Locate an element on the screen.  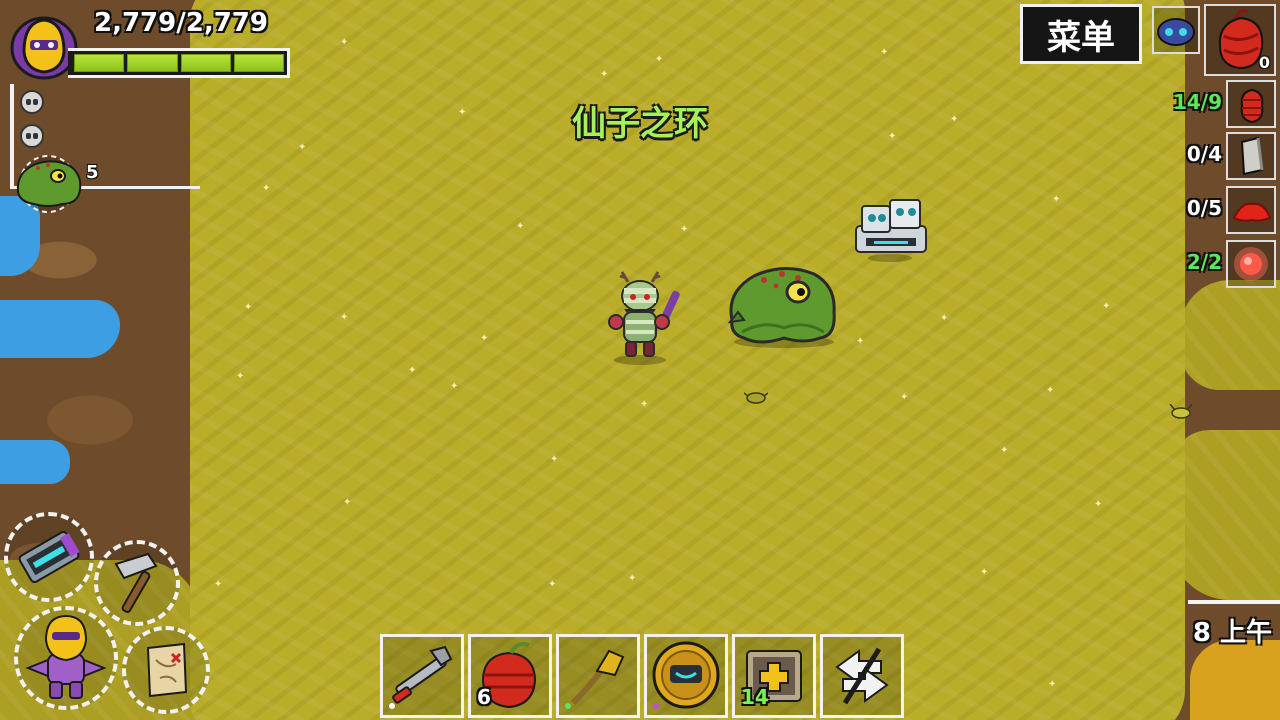
pet-wompit-icon is located at coordinates (48, 183).